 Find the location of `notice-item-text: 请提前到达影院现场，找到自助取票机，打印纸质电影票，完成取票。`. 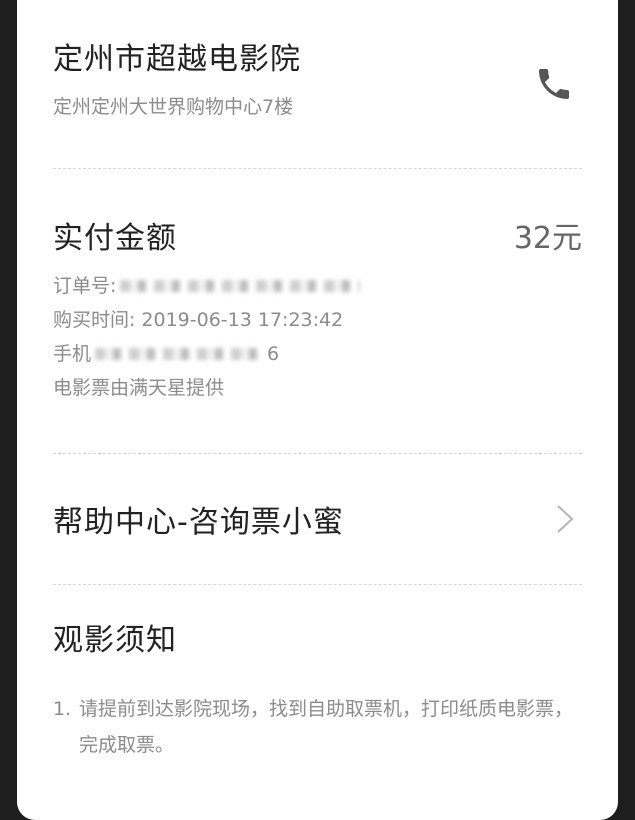

notice-item-text: 请提前到达影院现场，找到自助取票机，打印纸质电影票，完成取票。 is located at coordinates (326, 727).